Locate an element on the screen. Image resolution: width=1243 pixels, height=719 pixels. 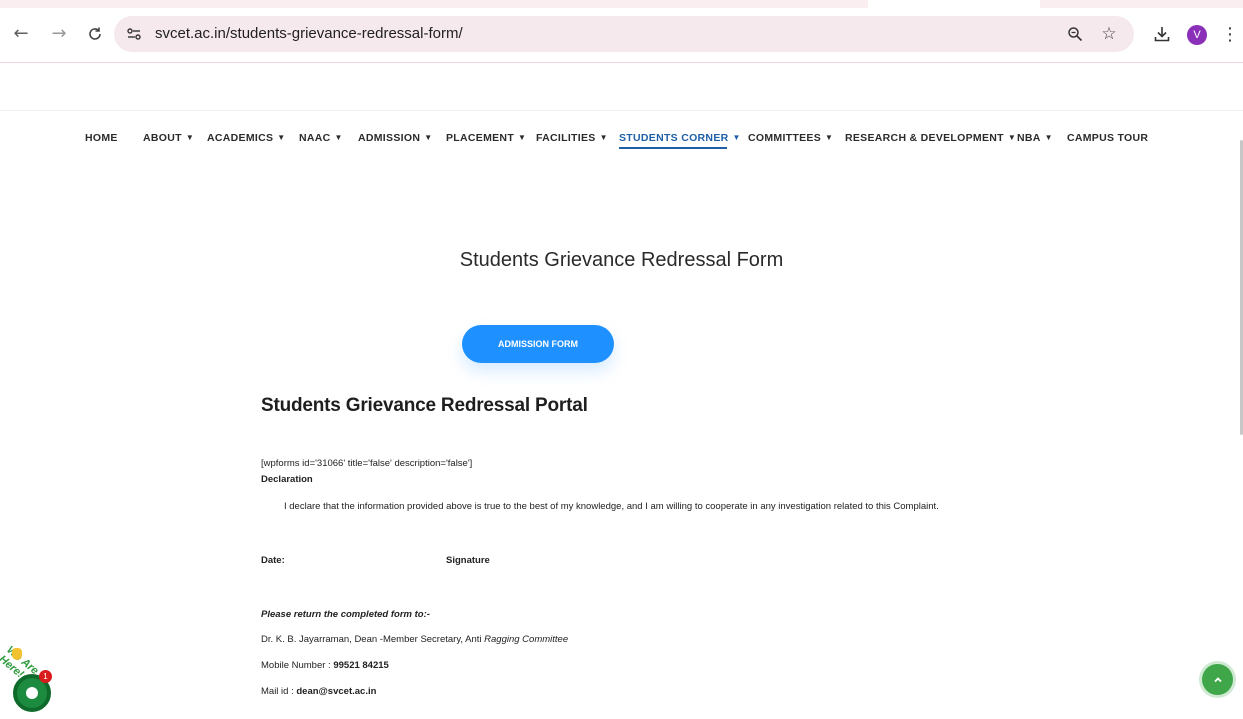
nav-item-facilities: FACILITIES ▼ is located at coordinates (572, 141).